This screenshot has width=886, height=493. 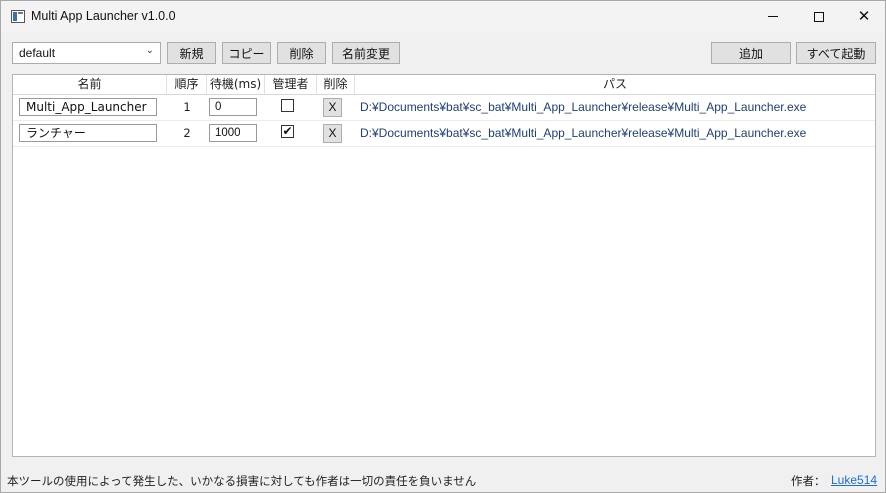 What do you see at coordinates (86, 53) in the screenshot?
I see `profile-select: default ⌄` at bounding box center [86, 53].